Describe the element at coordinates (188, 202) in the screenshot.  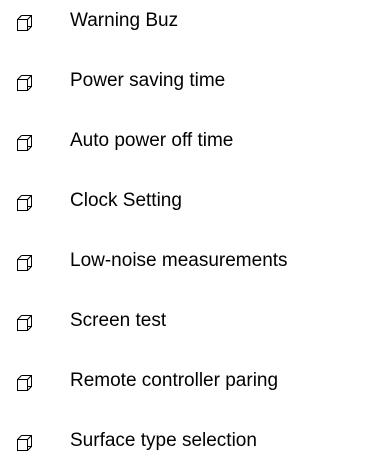
I see `list-item-clock-setting: Clock Setting` at that location.